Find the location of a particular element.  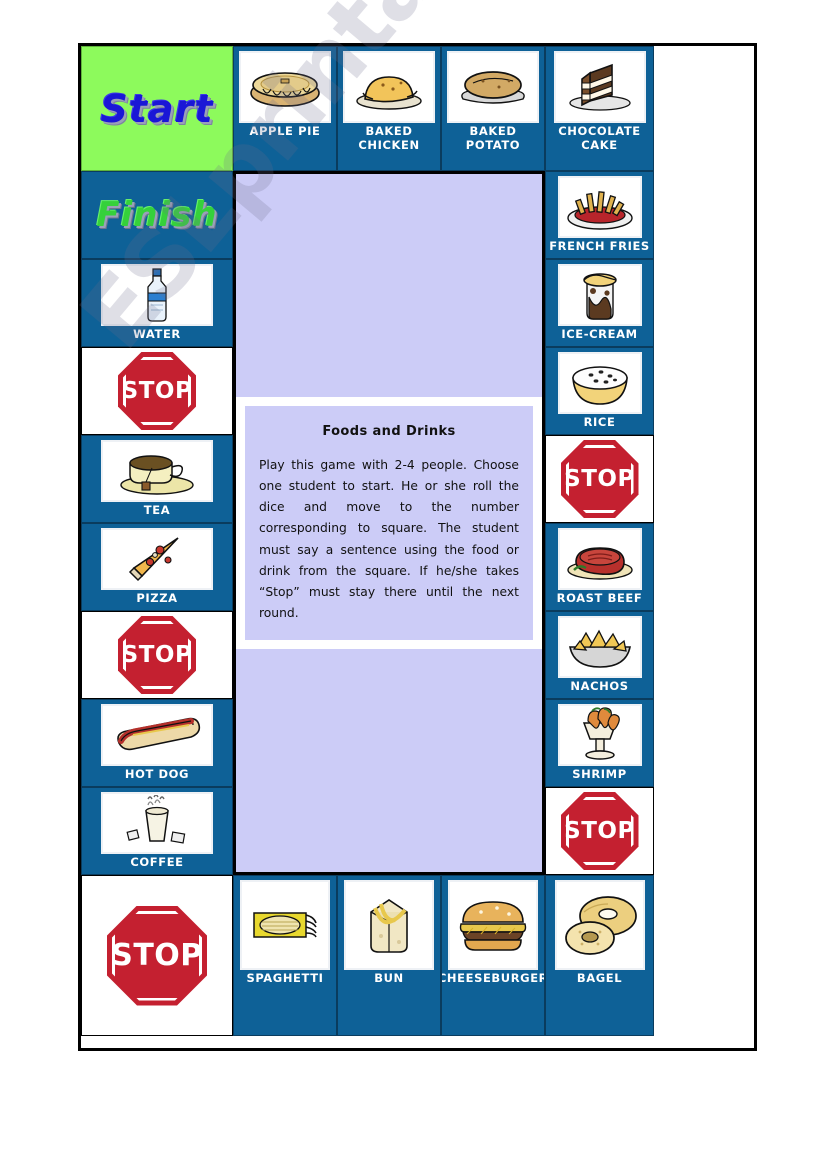

board-cell-finish: Finish is located at coordinates (157, 215).